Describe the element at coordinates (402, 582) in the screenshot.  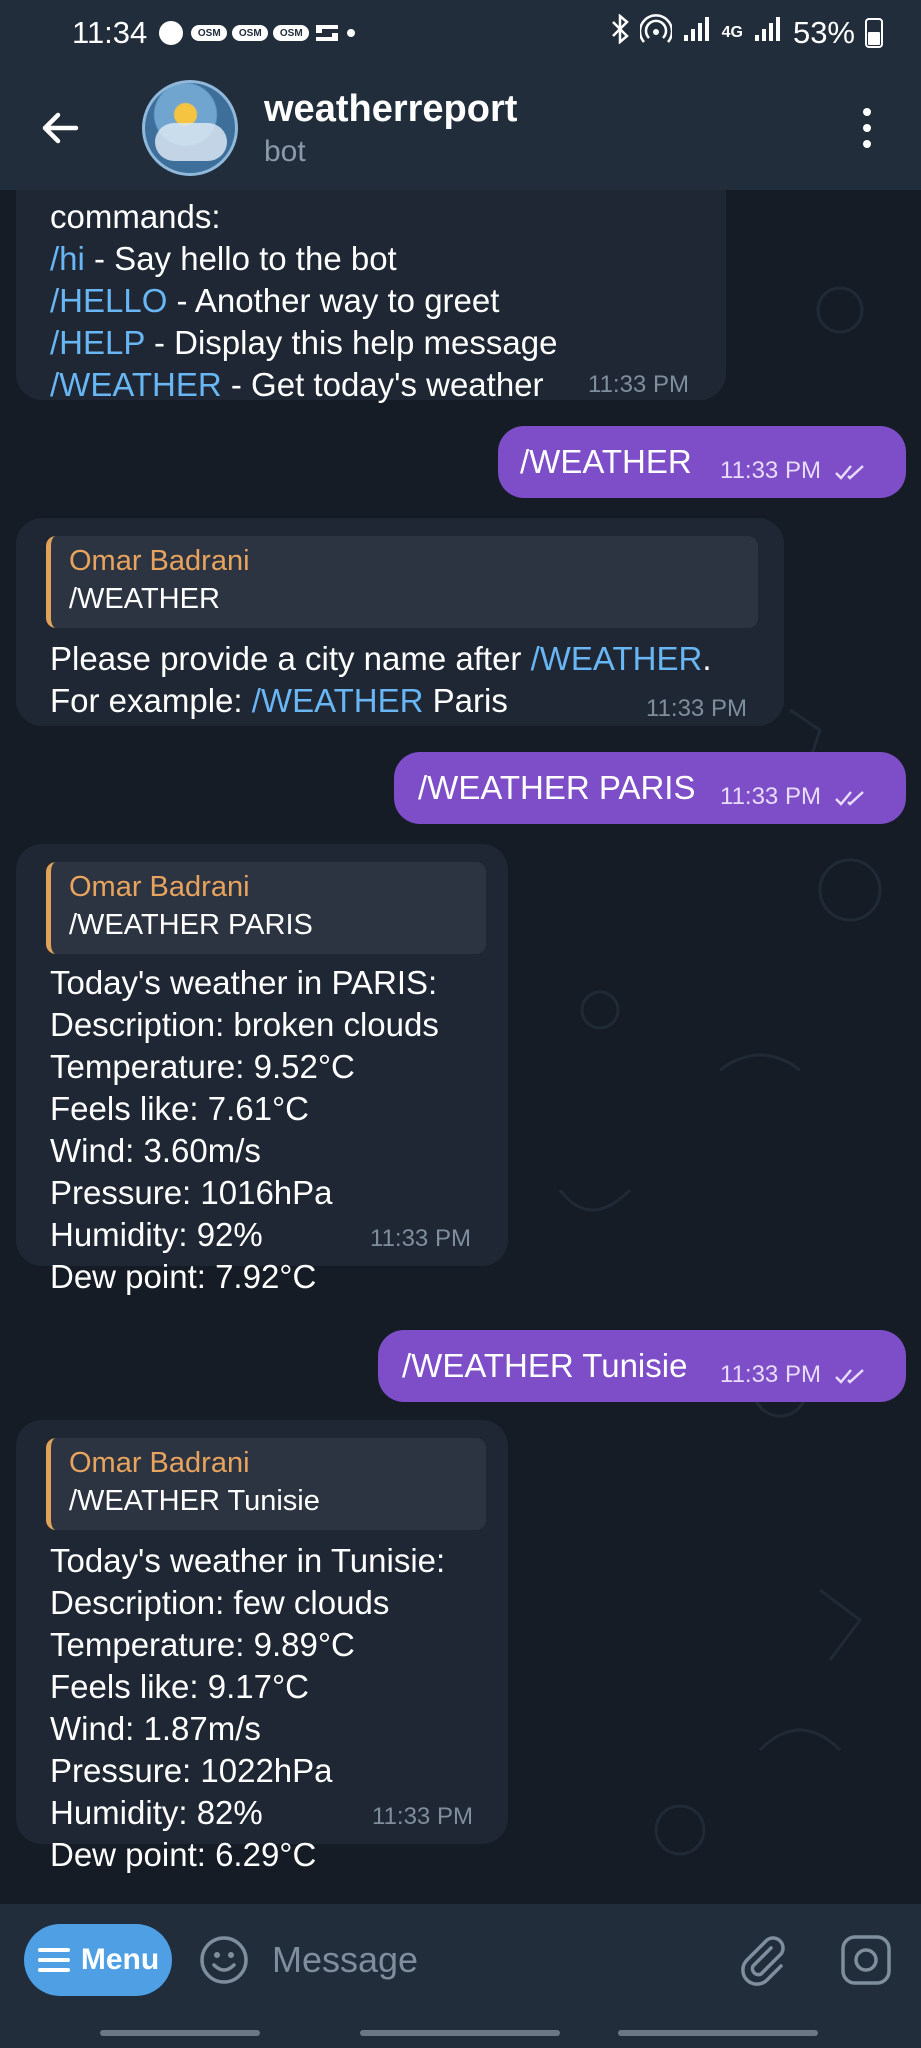
I see `reply-quote: Omar Badrani /WEATHER` at that location.